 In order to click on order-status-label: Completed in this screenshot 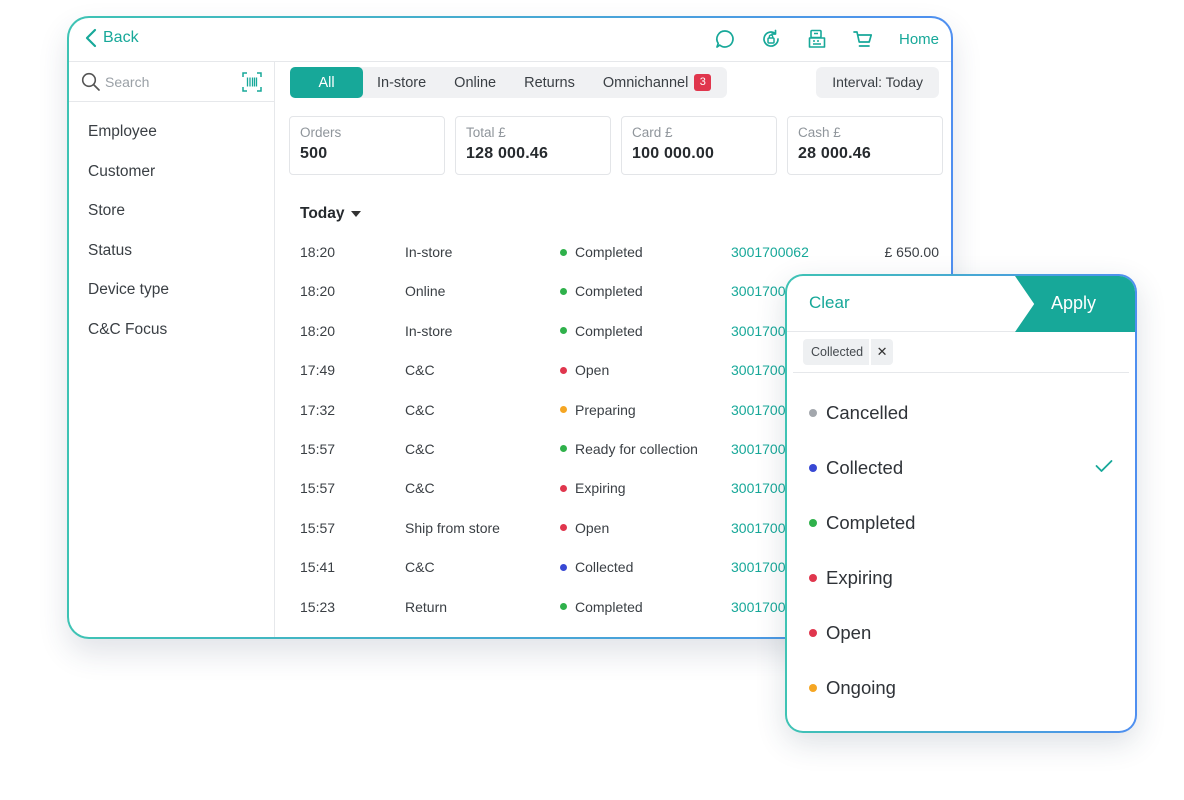, I will do `click(609, 291)`.